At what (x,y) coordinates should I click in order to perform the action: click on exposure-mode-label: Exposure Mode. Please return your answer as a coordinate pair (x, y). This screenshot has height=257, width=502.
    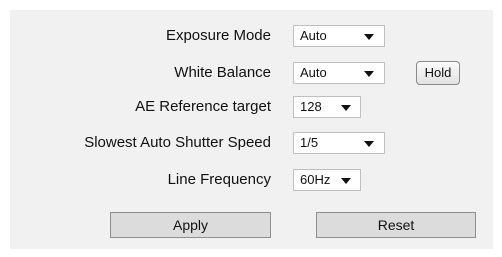
    Looking at the image, I should click on (218, 35).